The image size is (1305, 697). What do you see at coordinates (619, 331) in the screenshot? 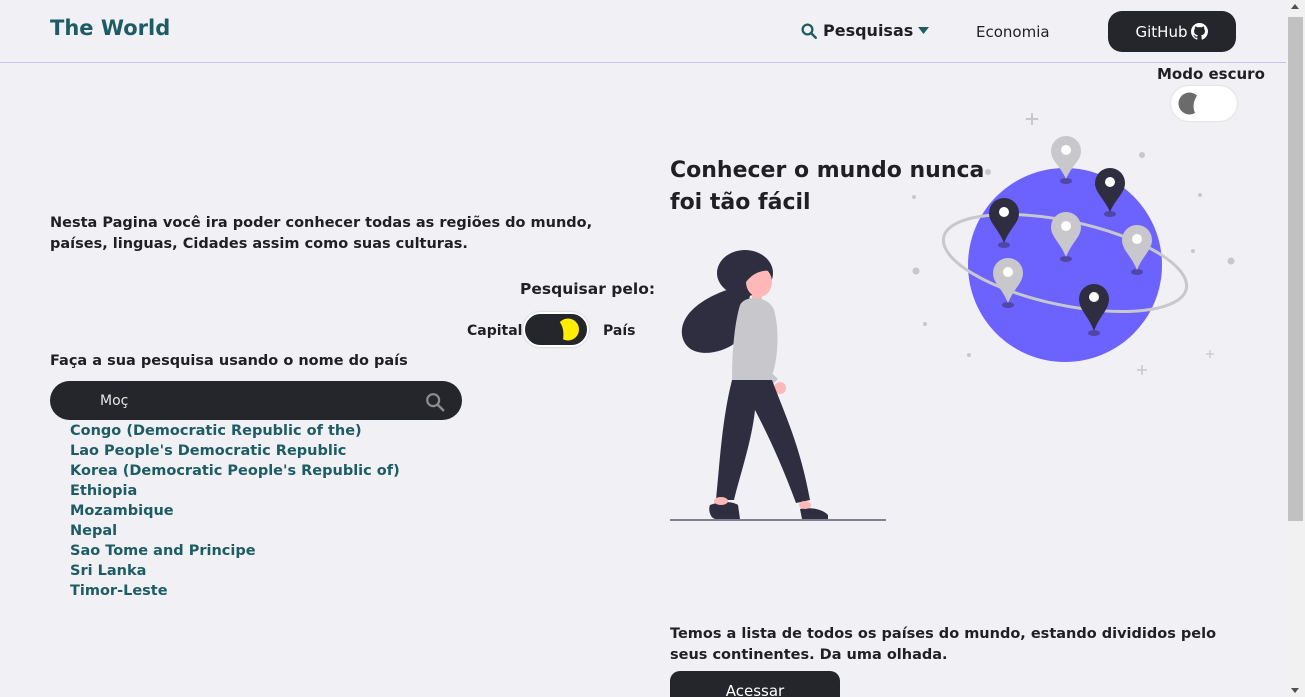
I see `option-country-label: País` at bounding box center [619, 331].